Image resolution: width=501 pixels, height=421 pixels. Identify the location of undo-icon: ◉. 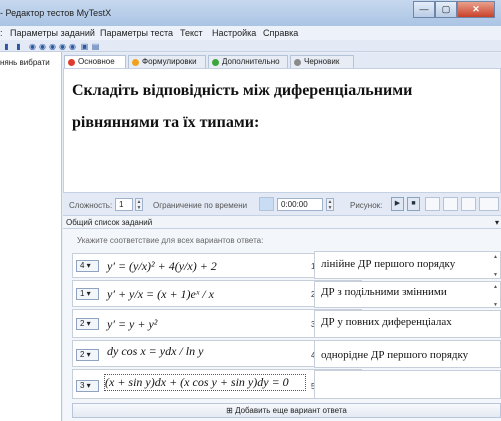
(32, 46).